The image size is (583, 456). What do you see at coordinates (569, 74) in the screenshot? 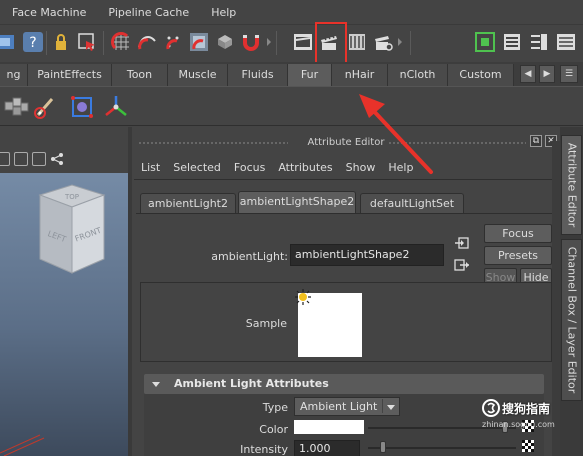
I see `shelf-menu-icon: ☰` at bounding box center [569, 74].